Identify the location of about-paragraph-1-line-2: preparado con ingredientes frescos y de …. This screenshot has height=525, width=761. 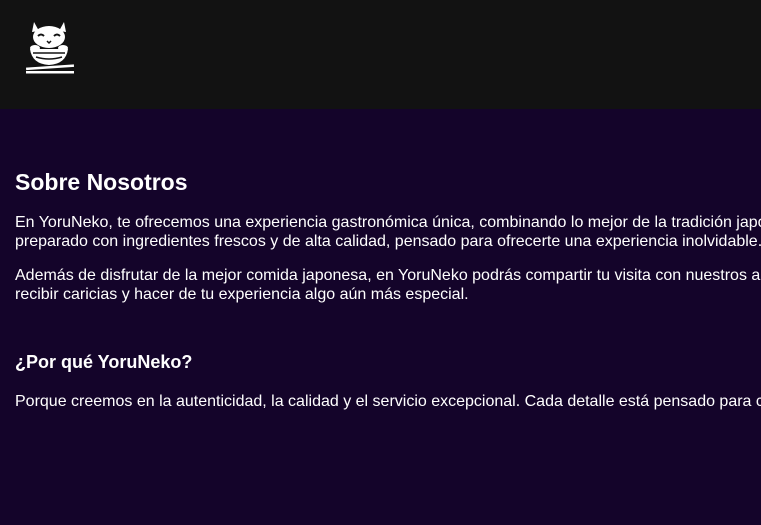
(388, 241).